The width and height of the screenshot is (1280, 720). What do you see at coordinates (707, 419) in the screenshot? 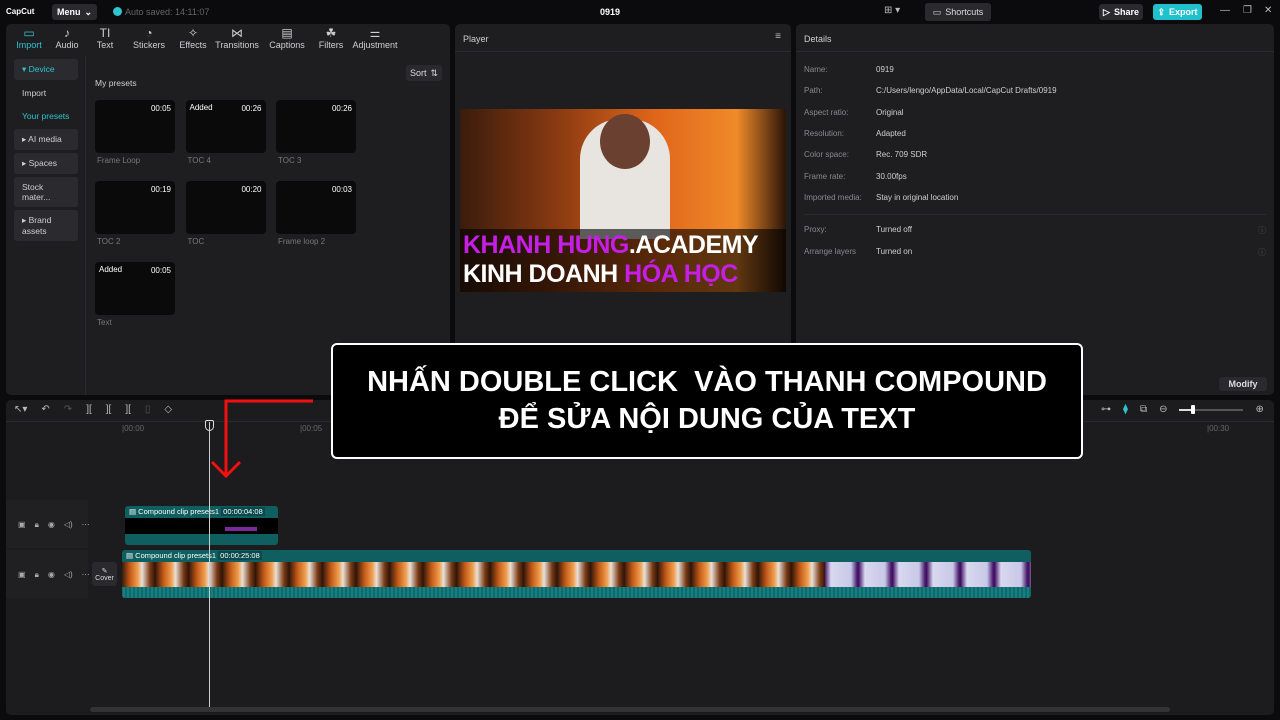
I see `overlay-line: ĐỂ SỬA NỘI DUNG CỦA TEXT` at bounding box center [707, 419].